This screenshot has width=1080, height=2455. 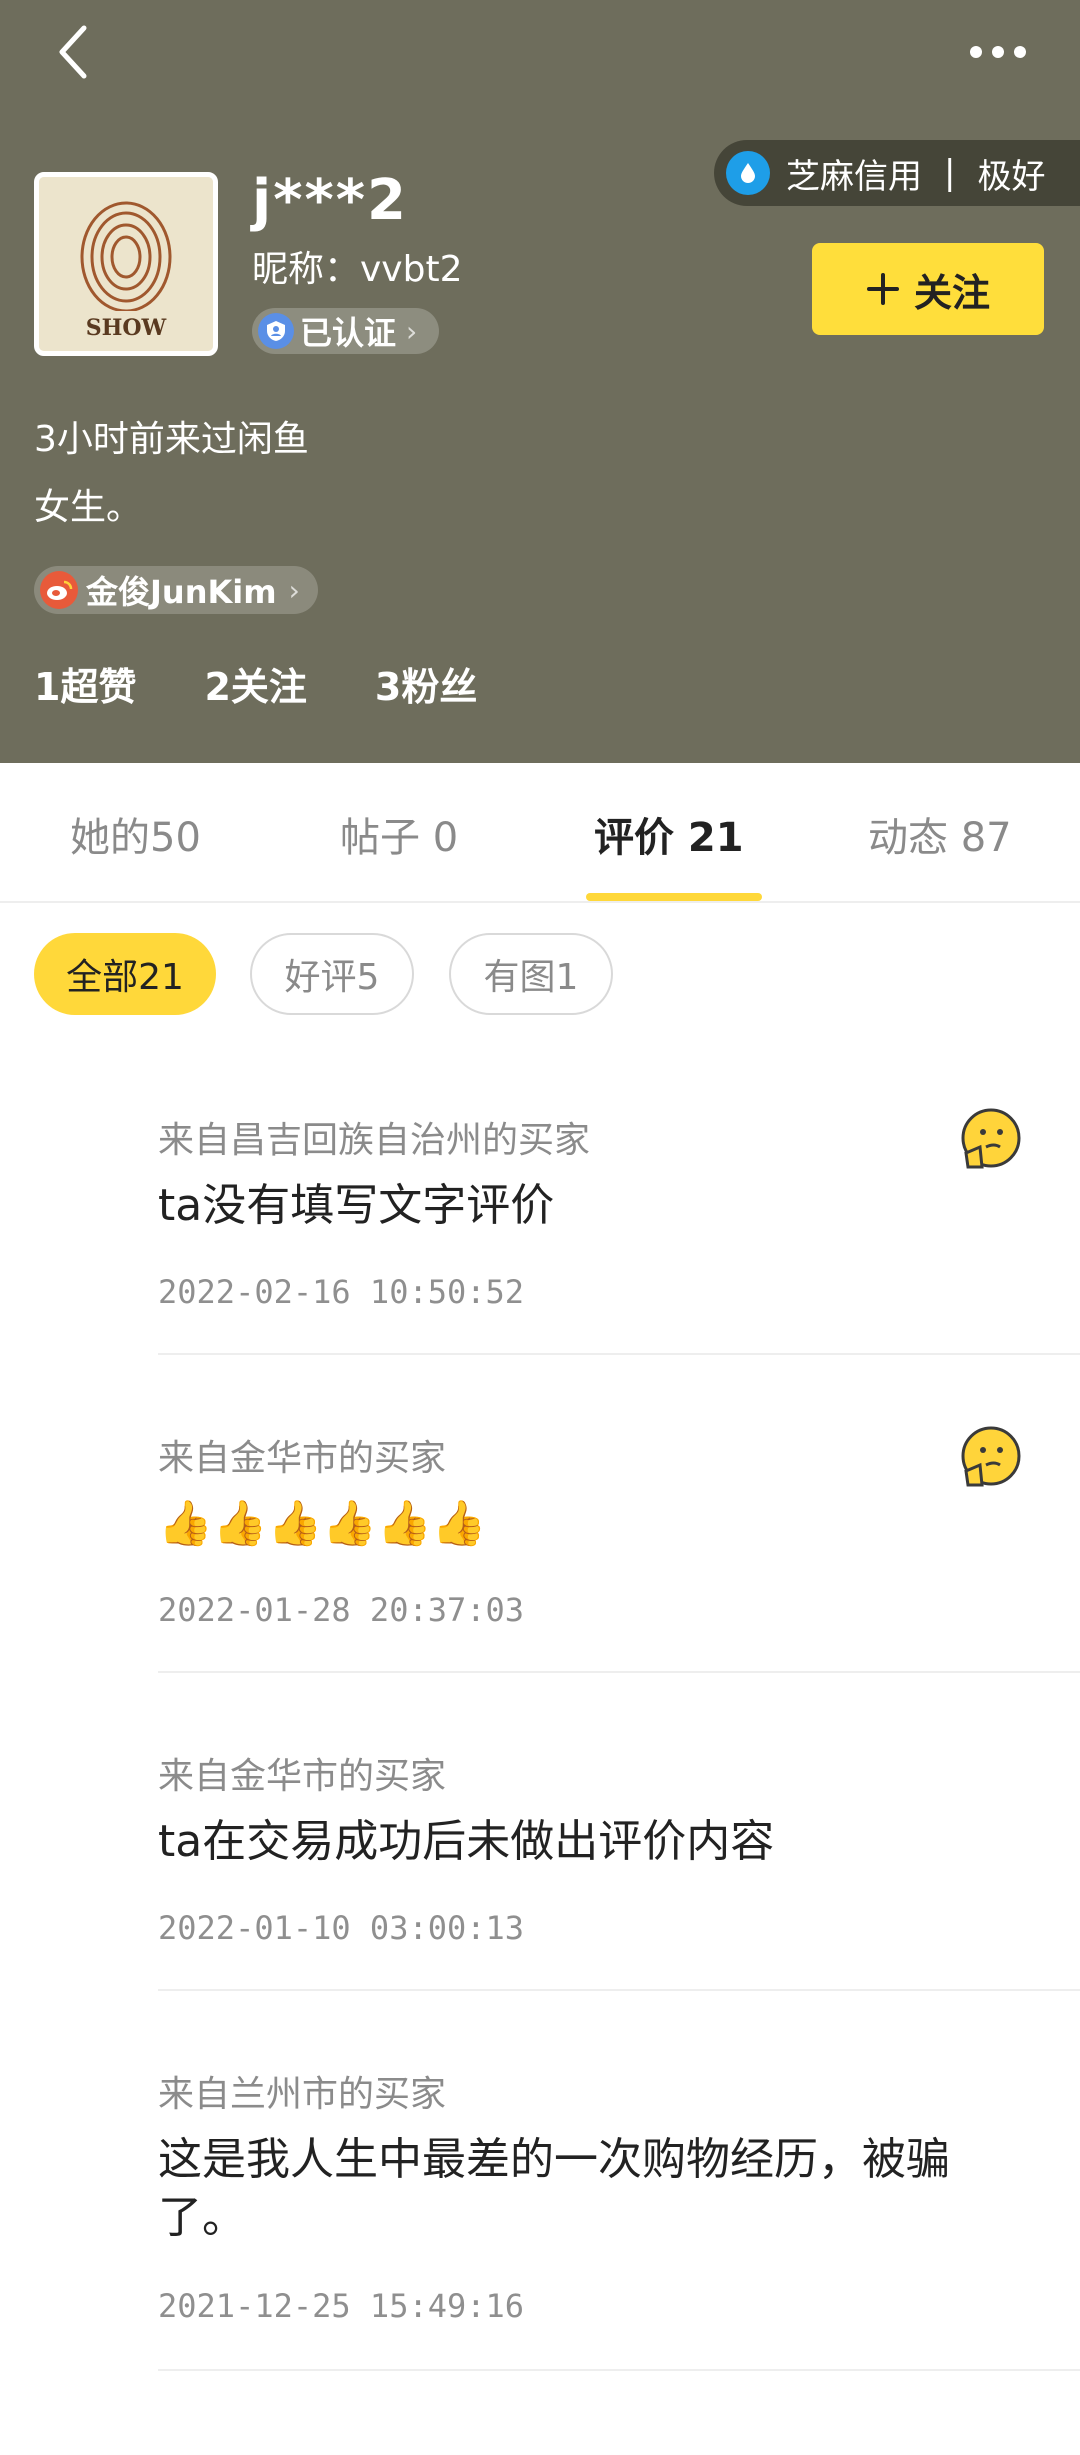 I want to click on sesame-credit-icon, so click(x=748, y=173).